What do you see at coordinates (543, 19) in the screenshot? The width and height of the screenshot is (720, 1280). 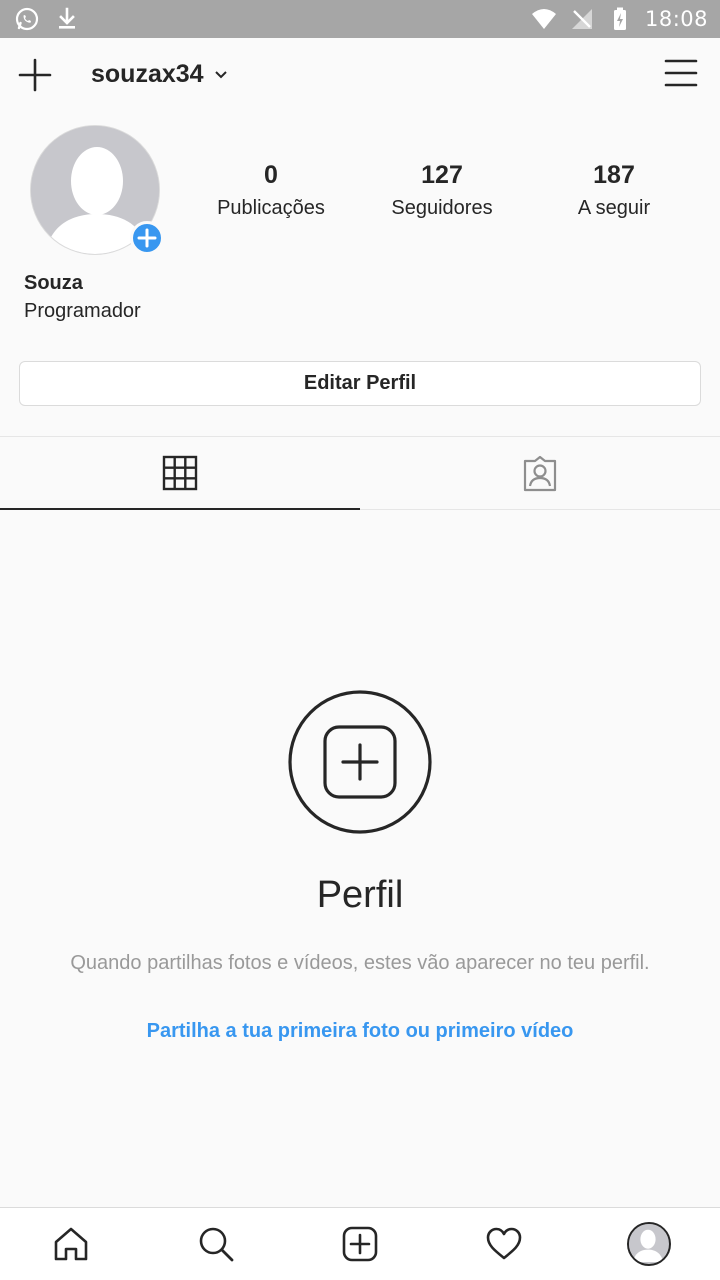 I see `wifi-icon` at bounding box center [543, 19].